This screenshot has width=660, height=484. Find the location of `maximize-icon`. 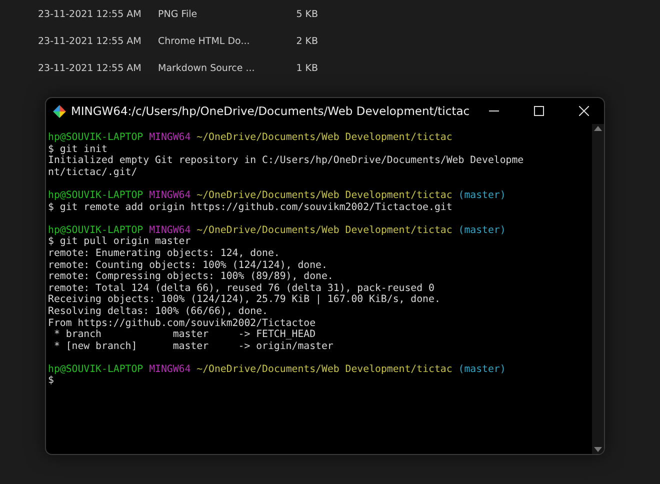

maximize-icon is located at coordinates (539, 111).